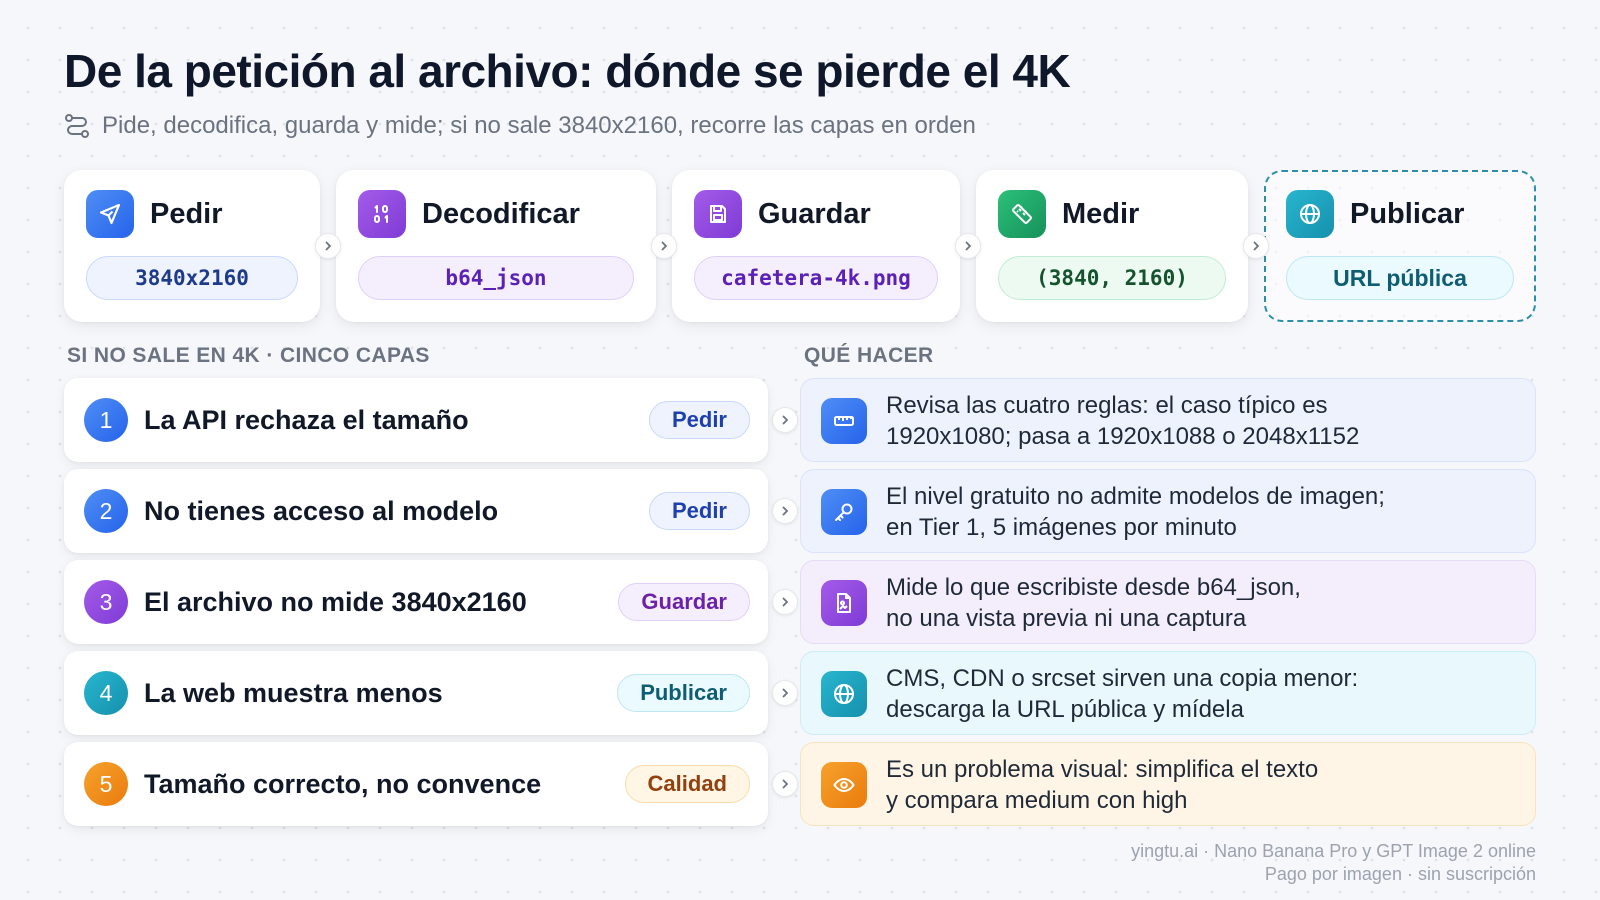  What do you see at coordinates (496, 278) in the screenshot?
I see `stage-value: b64_json` at bounding box center [496, 278].